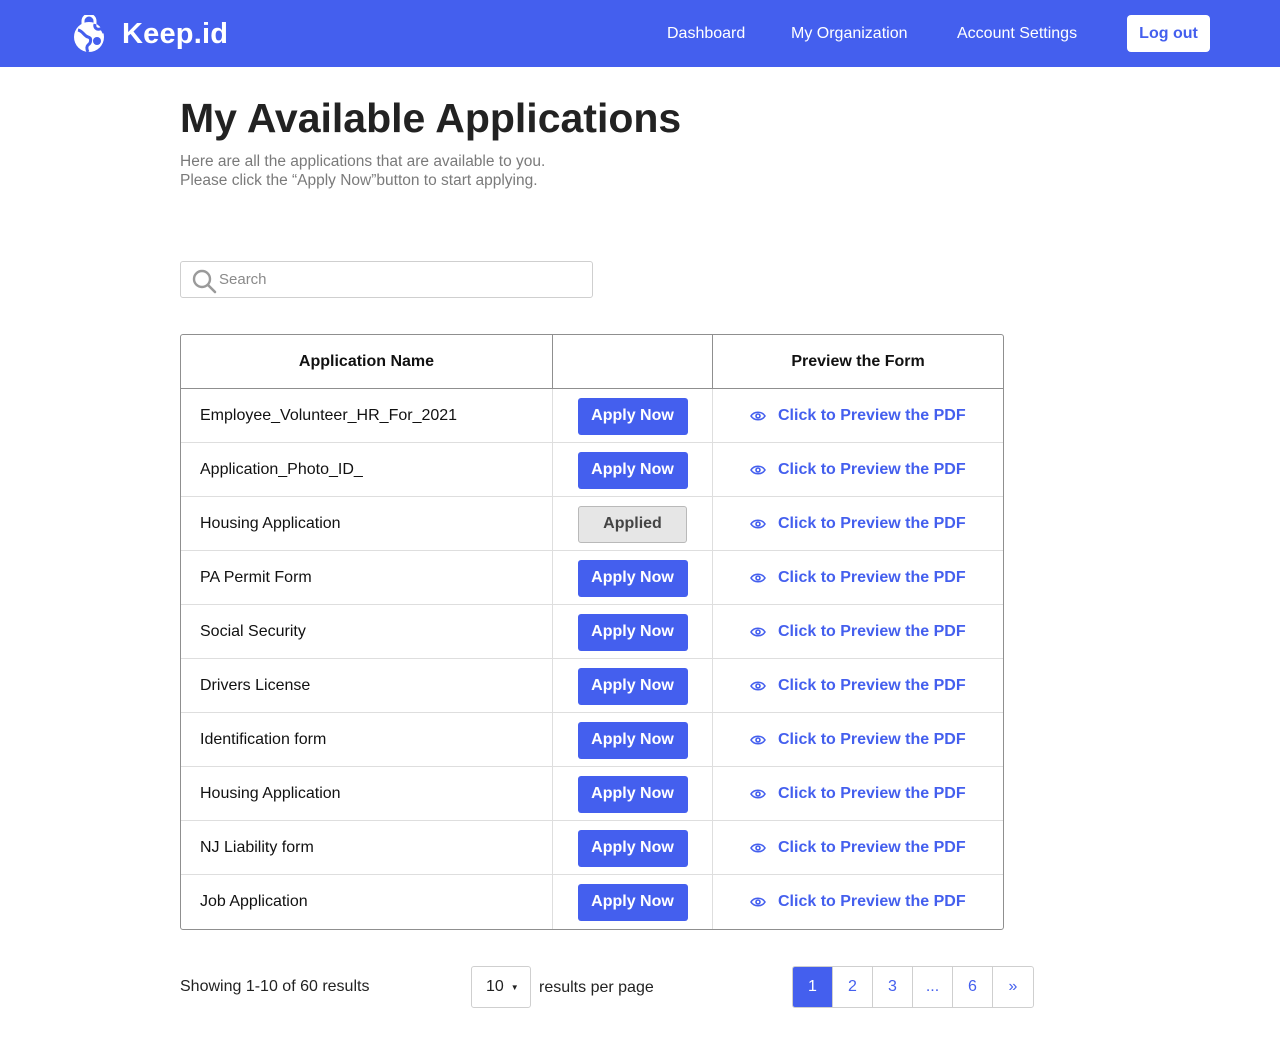 The width and height of the screenshot is (1280, 1041). I want to click on search-input, so click(404, 279).